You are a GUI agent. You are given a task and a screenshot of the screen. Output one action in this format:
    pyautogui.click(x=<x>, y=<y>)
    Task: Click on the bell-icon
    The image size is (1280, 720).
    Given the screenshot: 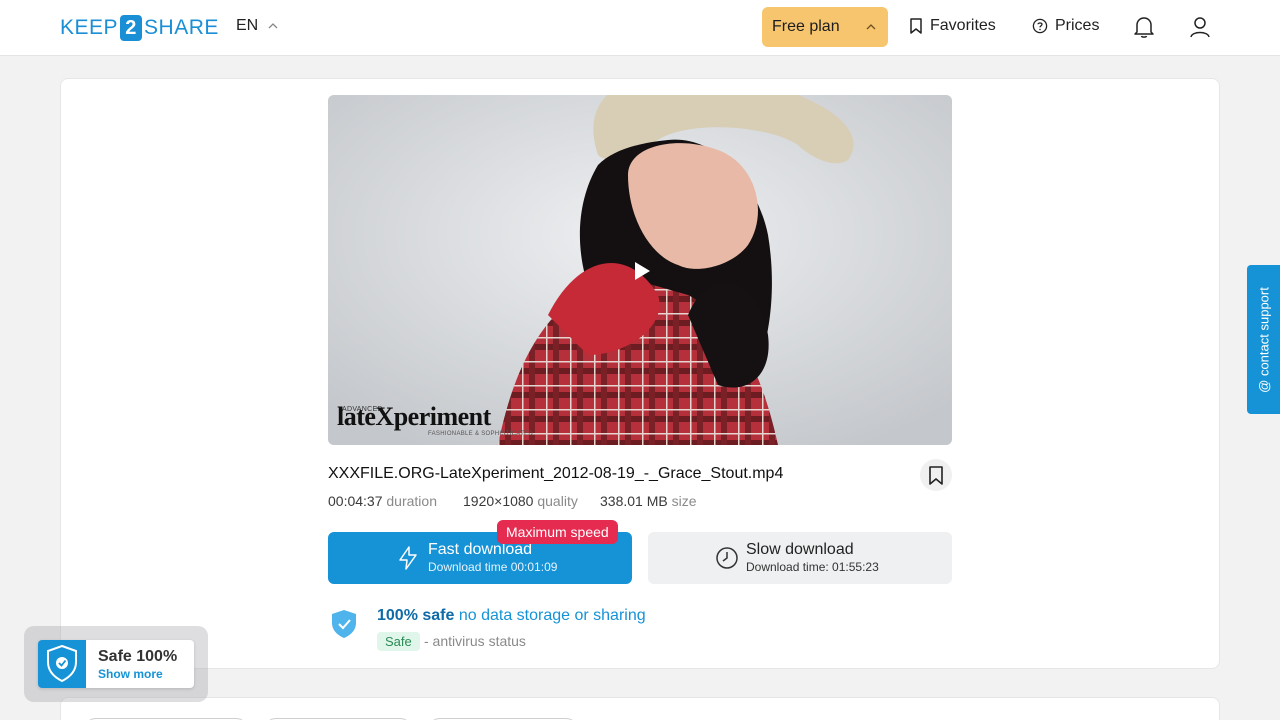 What is the action you would take?
    pyautogui.click(x=1144, y=27)
    